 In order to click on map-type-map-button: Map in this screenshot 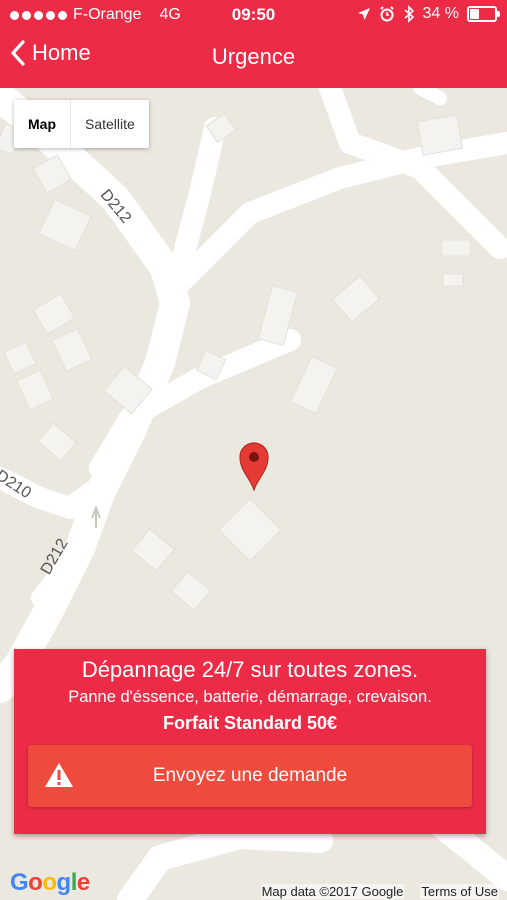, I will do `click(42, 124)`.